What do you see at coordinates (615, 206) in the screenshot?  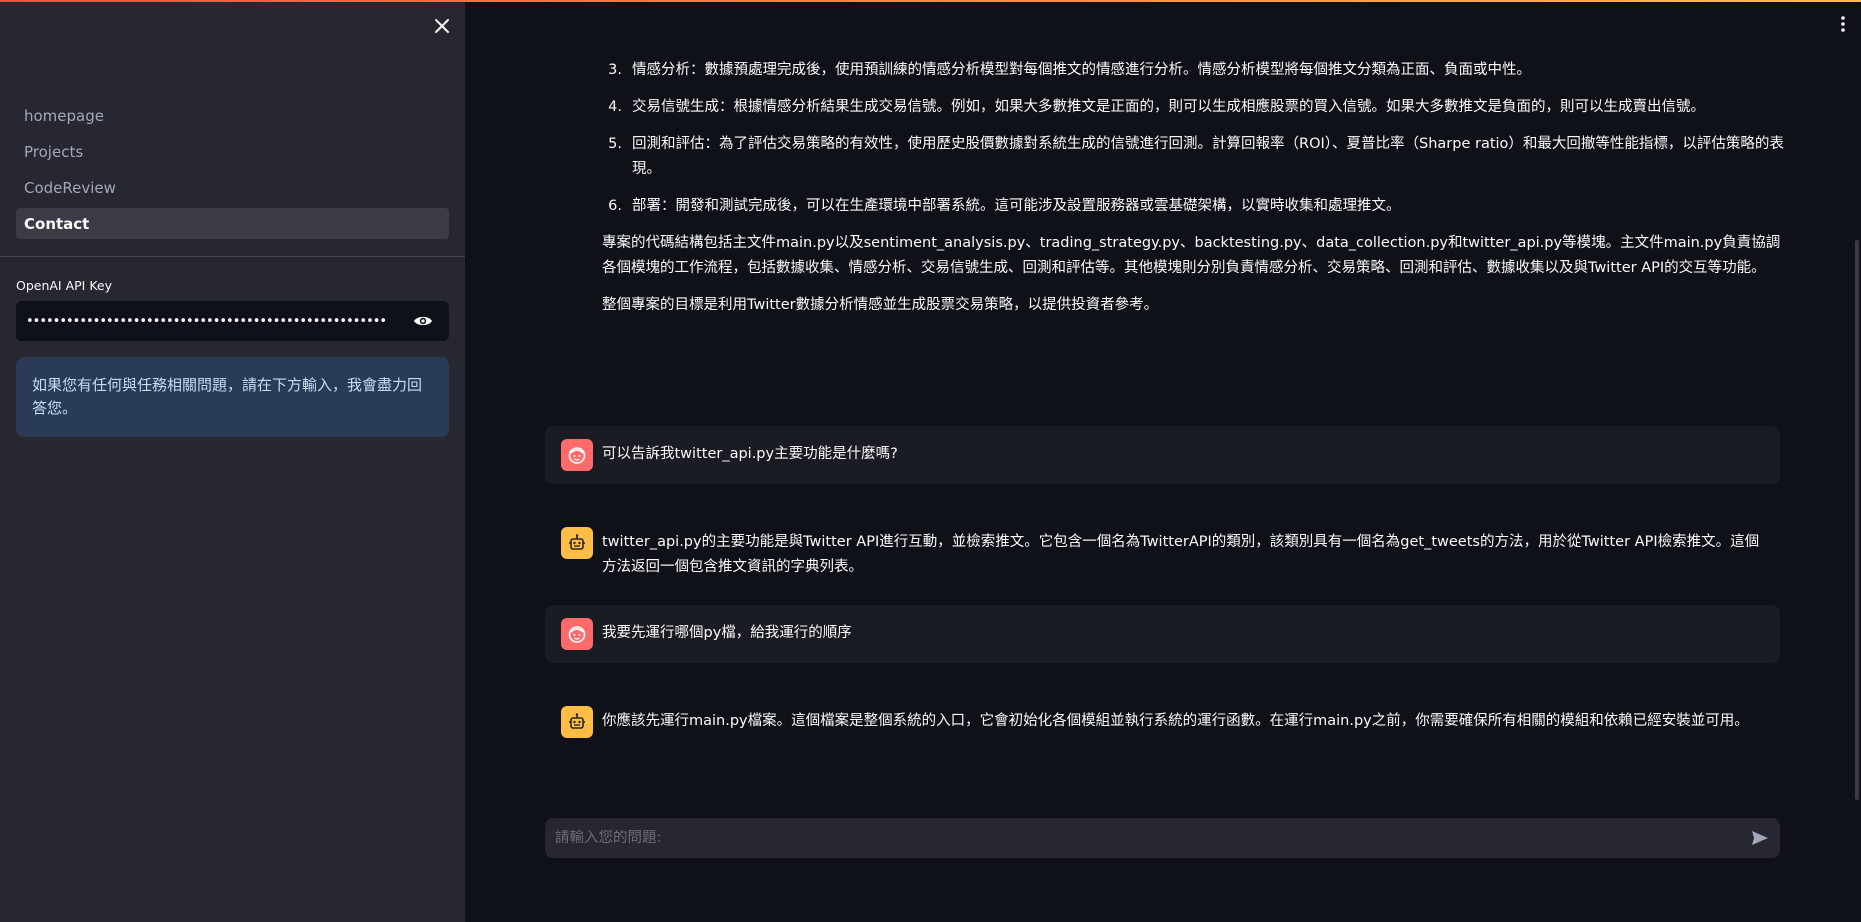 I see `step-number: 6.` at bounding box center [615, 206].